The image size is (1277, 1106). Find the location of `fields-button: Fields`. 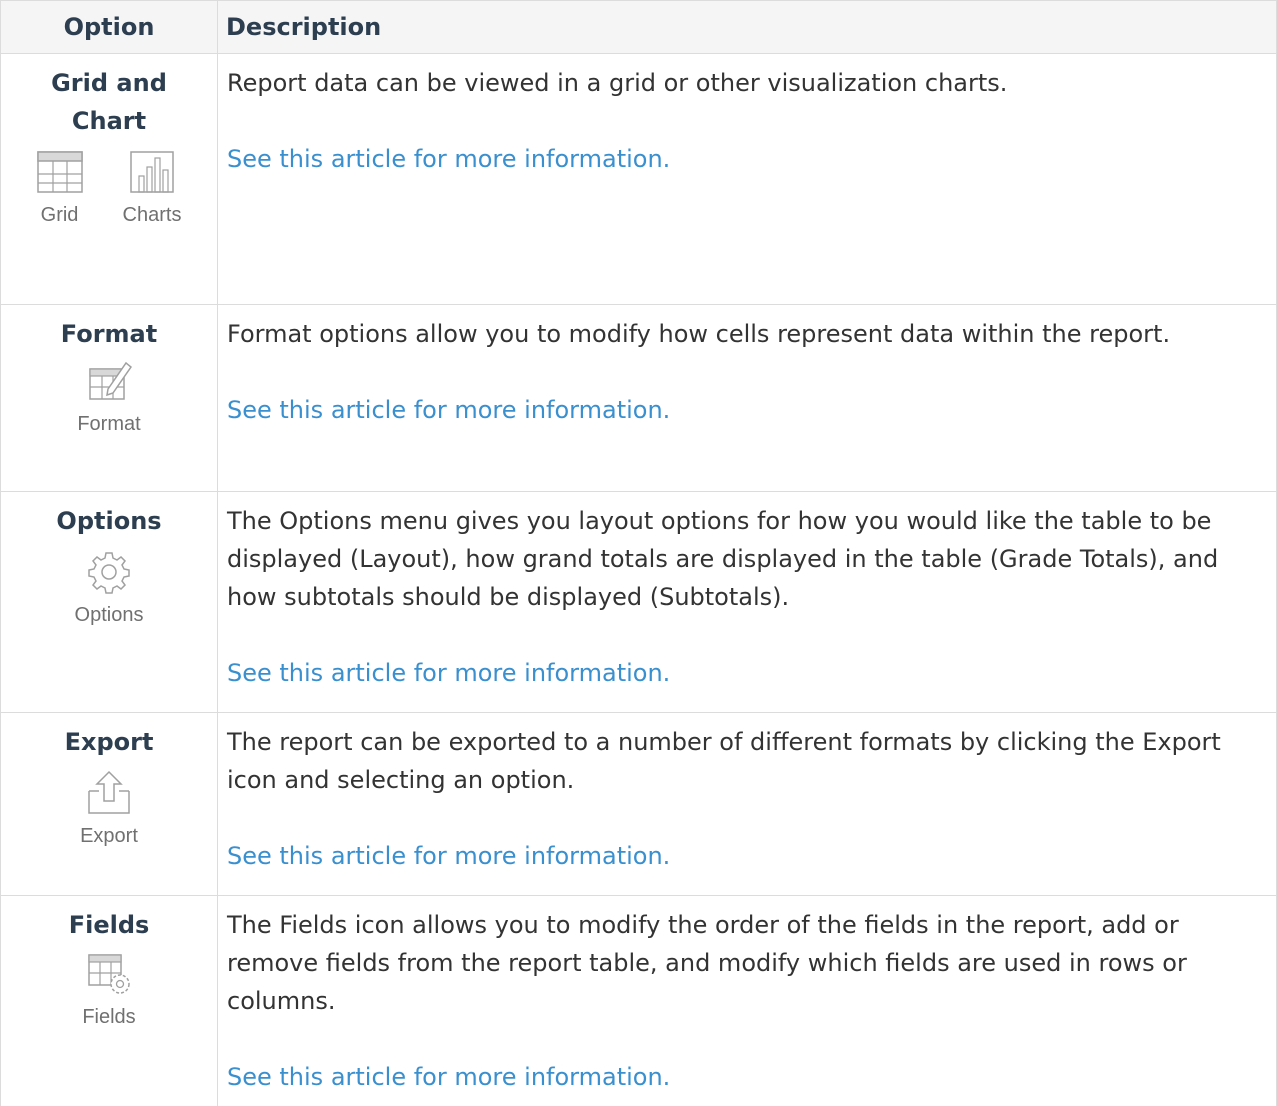

fields-button: Fields is located at coordinates (108, 990).